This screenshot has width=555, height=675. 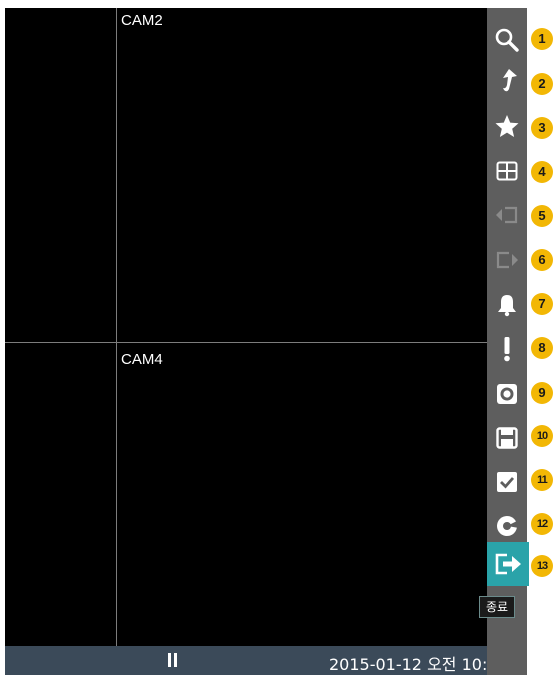 I want to click on exit-icon, so click(x=508, y=564).